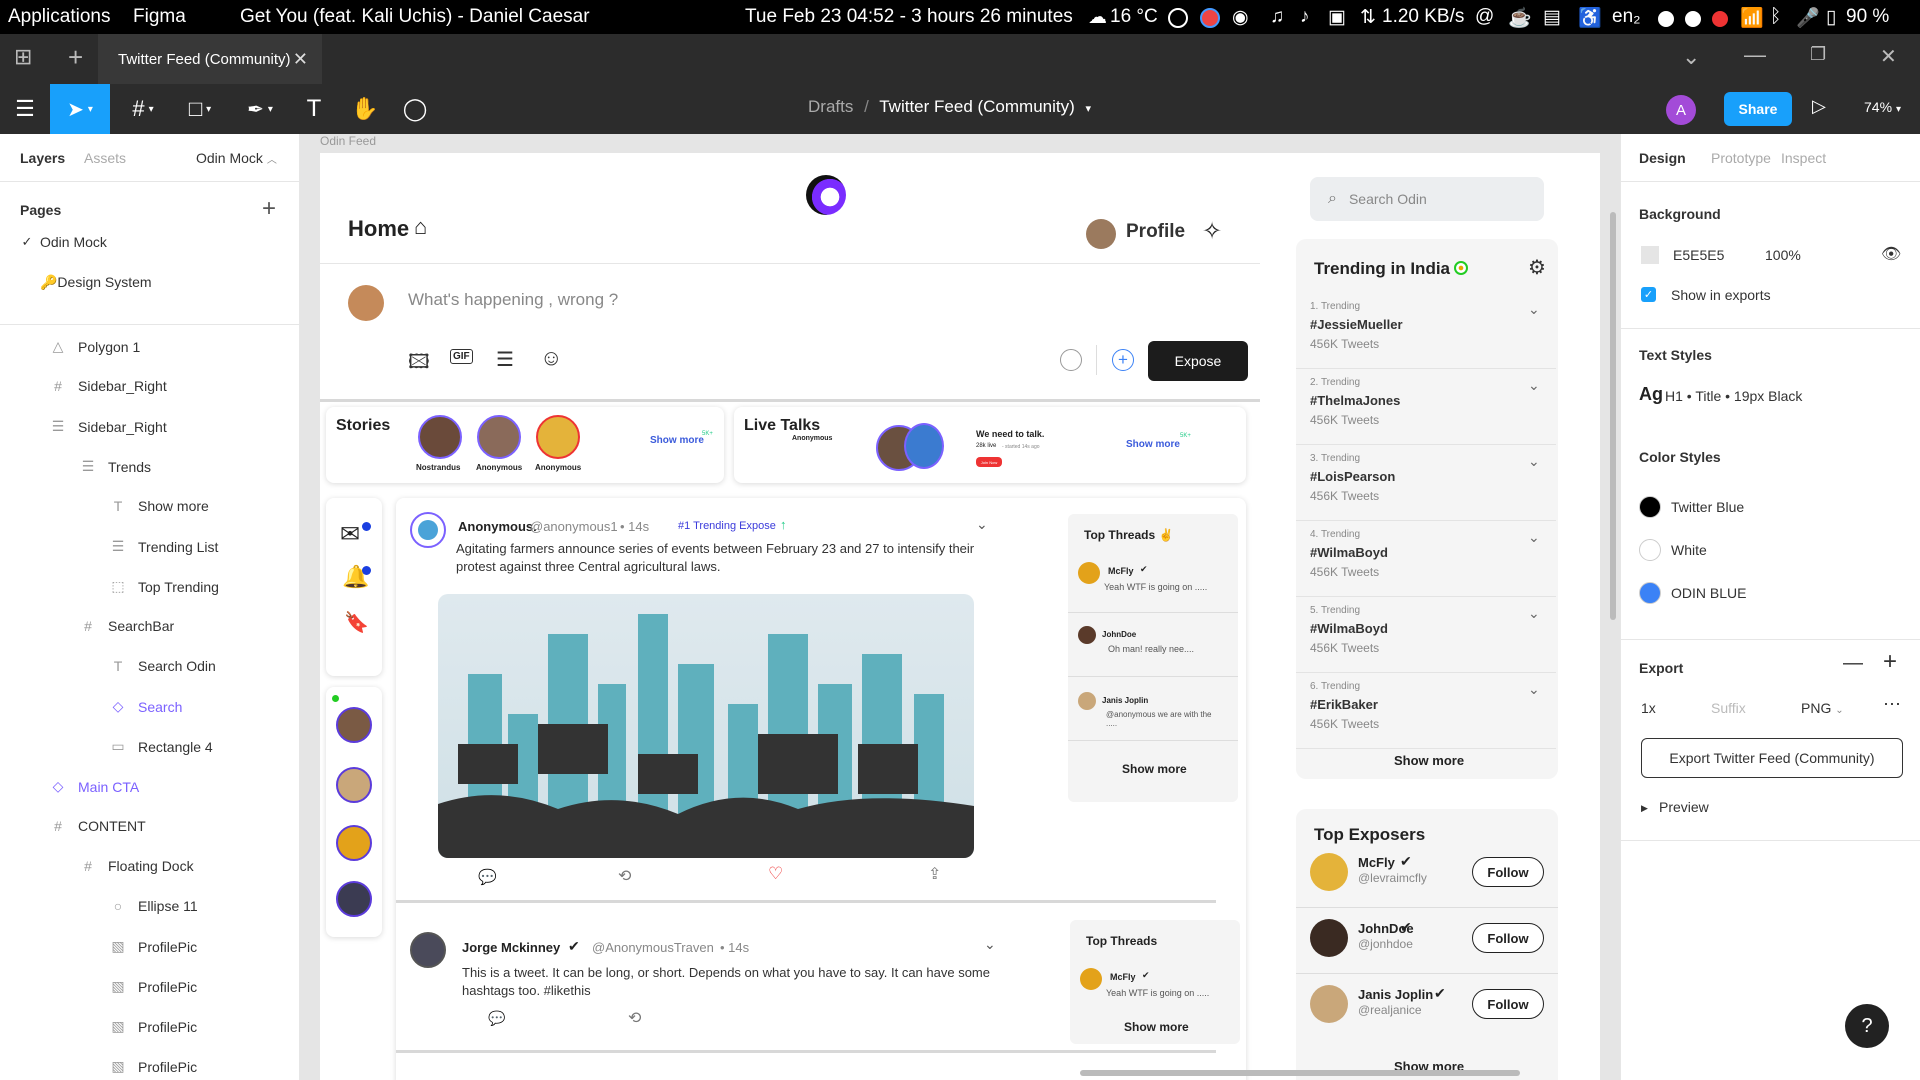 This screenshot has height=1080, width=1920. What do you see at coordinates (159, 506) in the screenshot?
I see `layer-item: T Show more` at bounding box center [159, 506].